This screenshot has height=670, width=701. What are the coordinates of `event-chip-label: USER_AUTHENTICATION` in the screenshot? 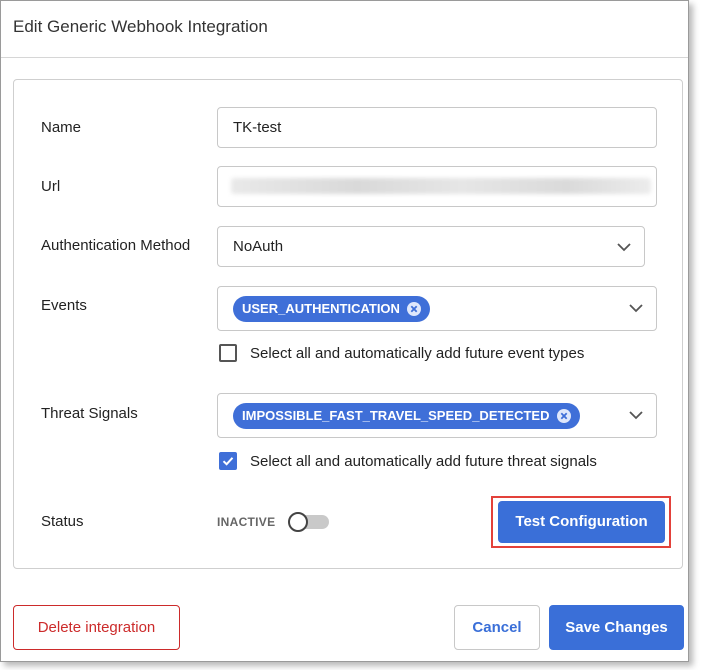 It's located at (321, 308).